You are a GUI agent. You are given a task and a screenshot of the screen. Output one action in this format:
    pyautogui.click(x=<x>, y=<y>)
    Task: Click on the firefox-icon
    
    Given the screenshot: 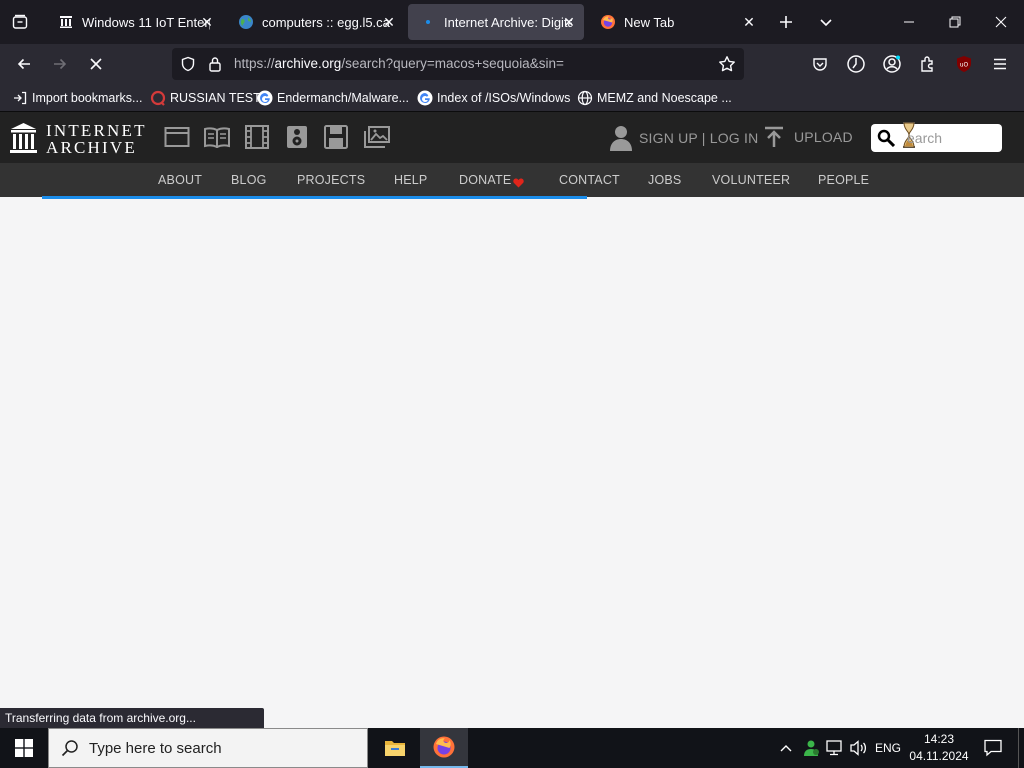 What is the action you would take?
    pyautogui.click(x=444, y=747)
    